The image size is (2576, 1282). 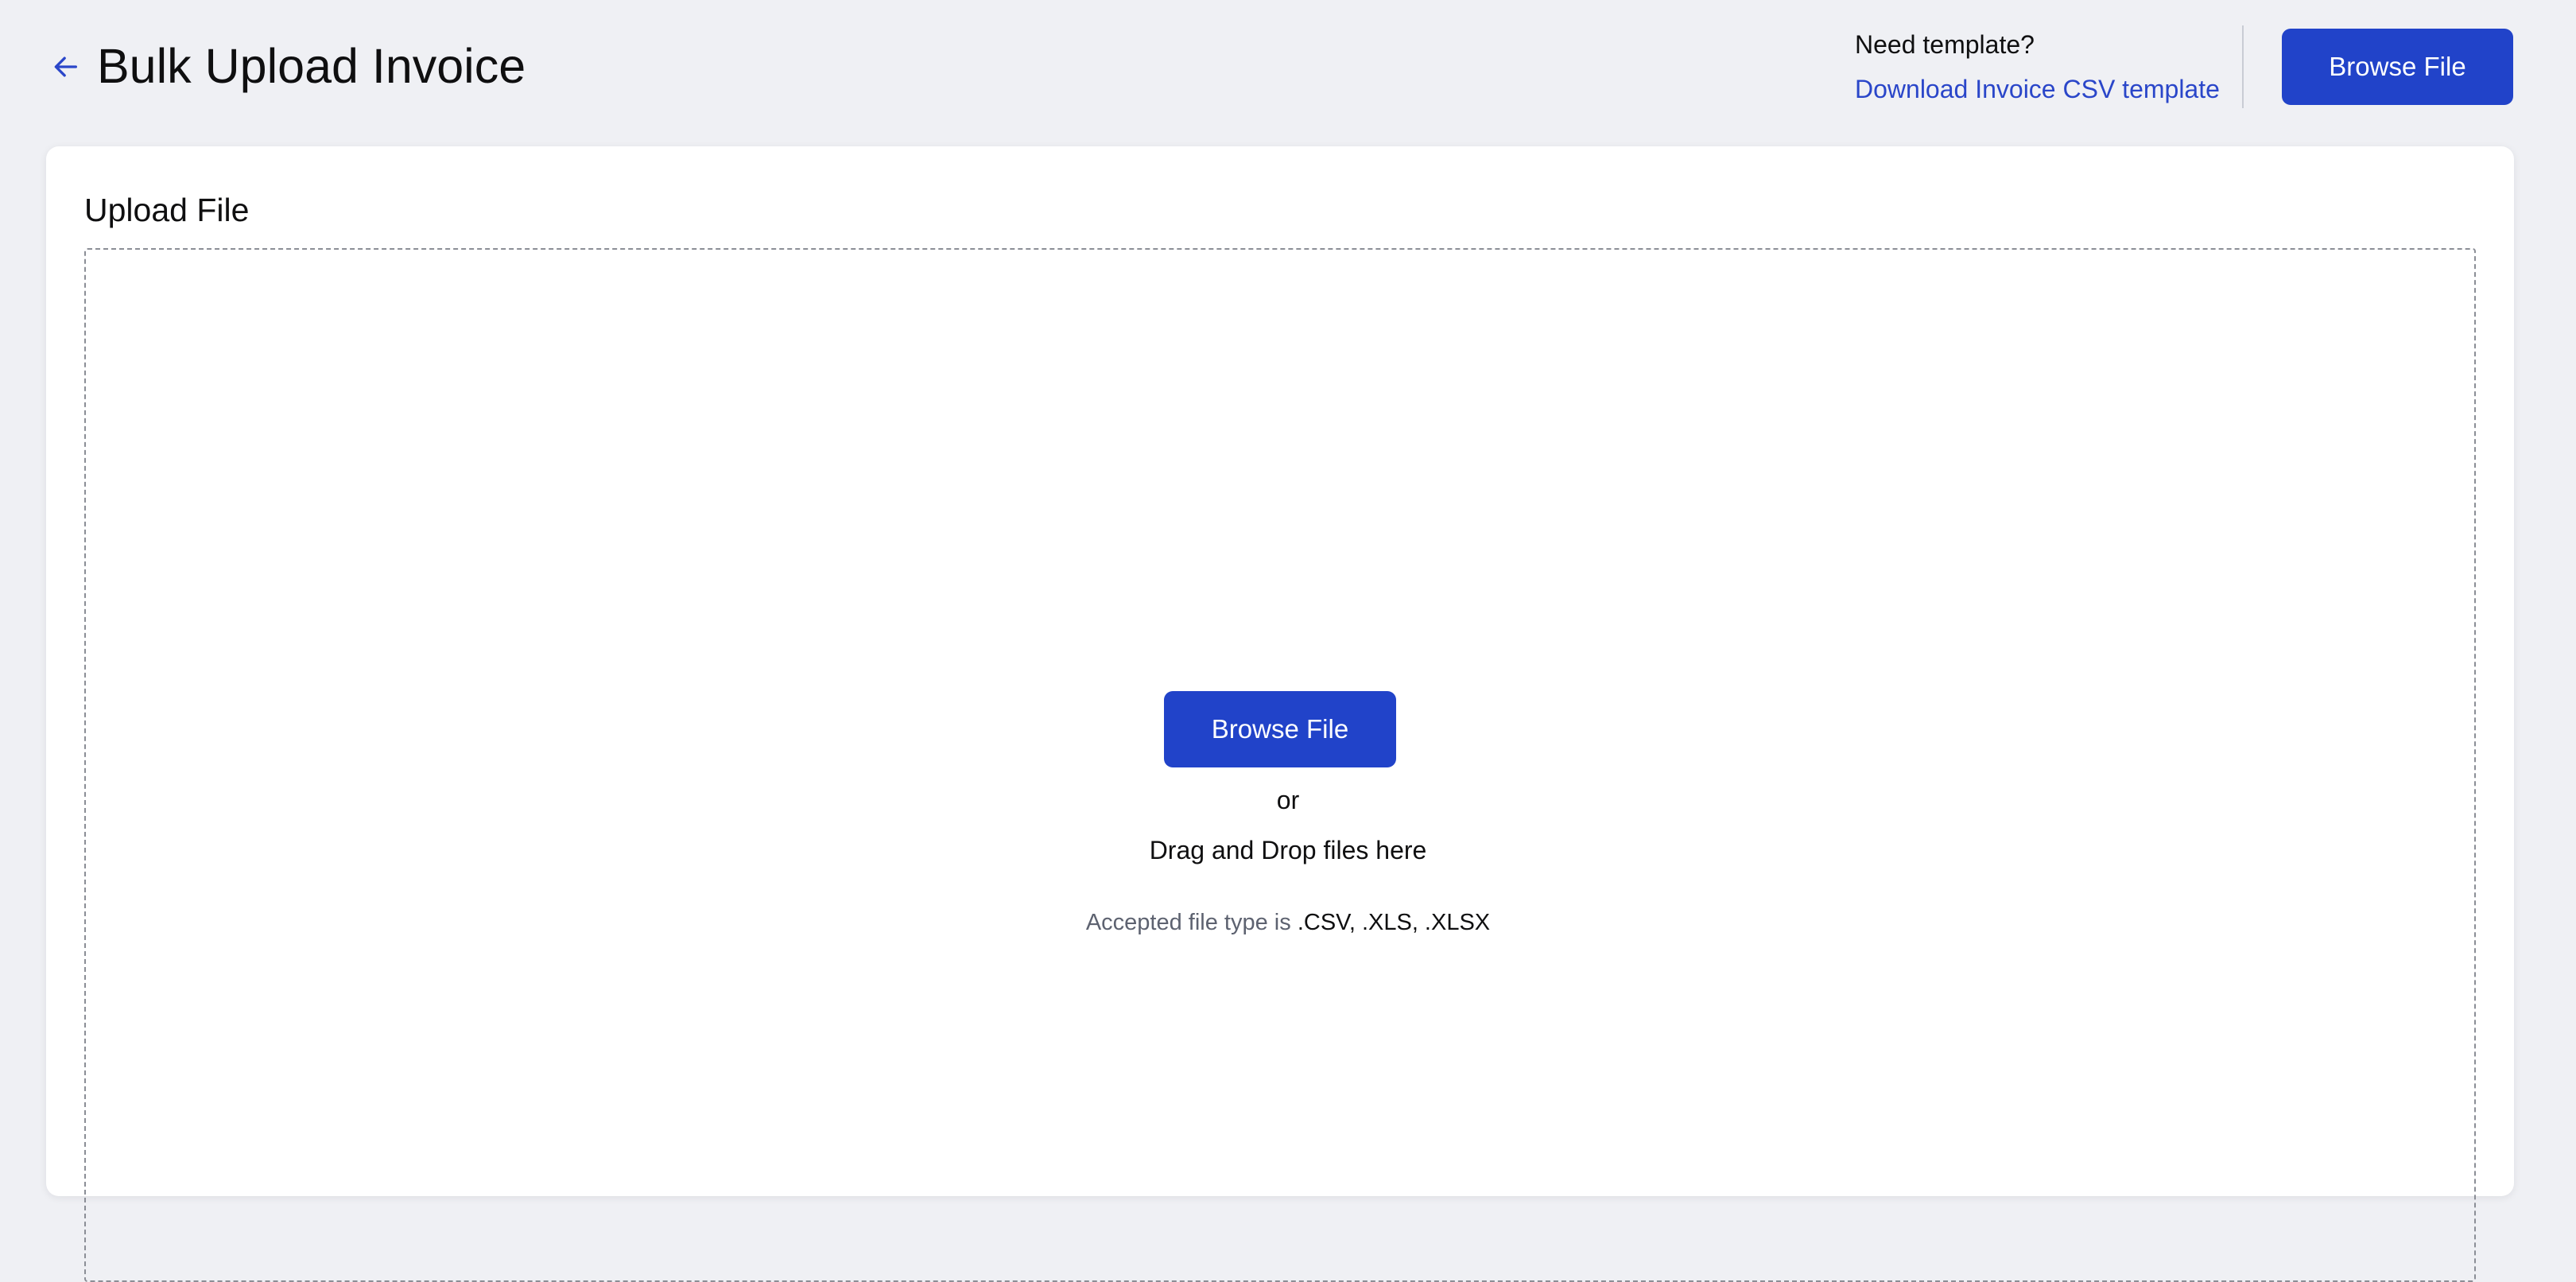 I want to click on drag-drop-hint: Drag and Drop files here, so click(x=1288, y=850).